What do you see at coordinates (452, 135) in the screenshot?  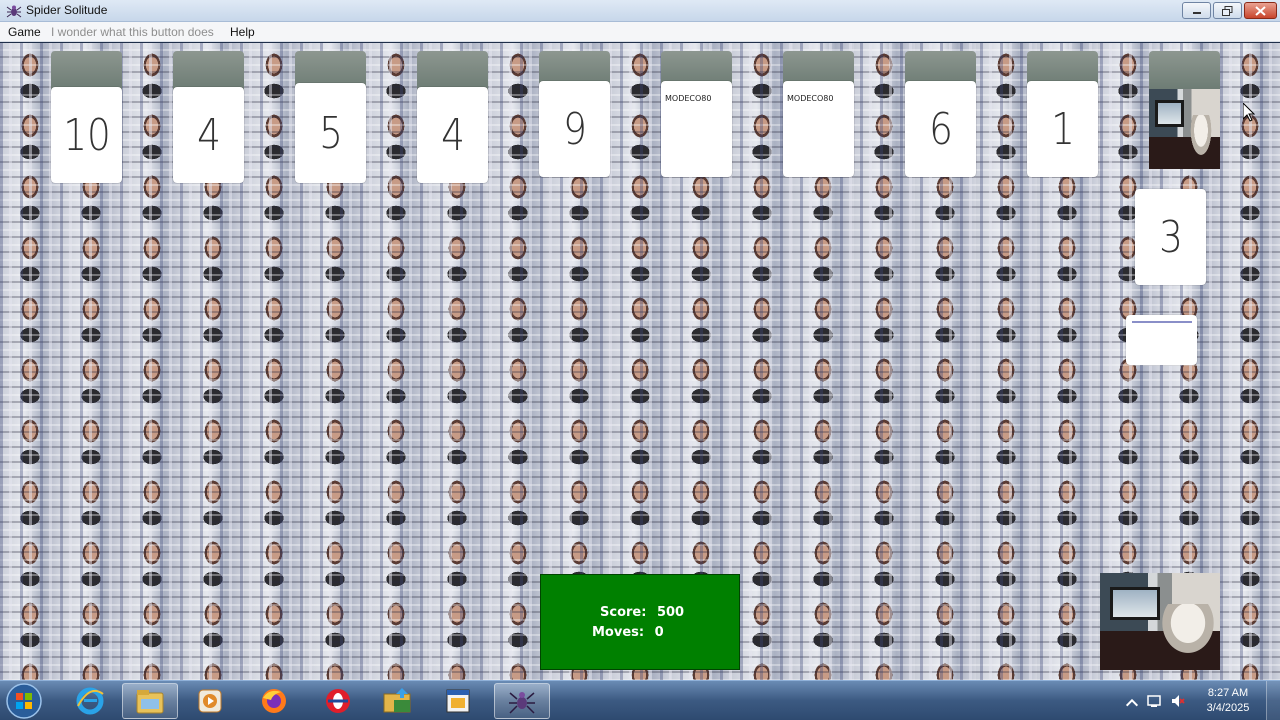 I see `tableau-card-4: 4` at bounding box center [452, 135].